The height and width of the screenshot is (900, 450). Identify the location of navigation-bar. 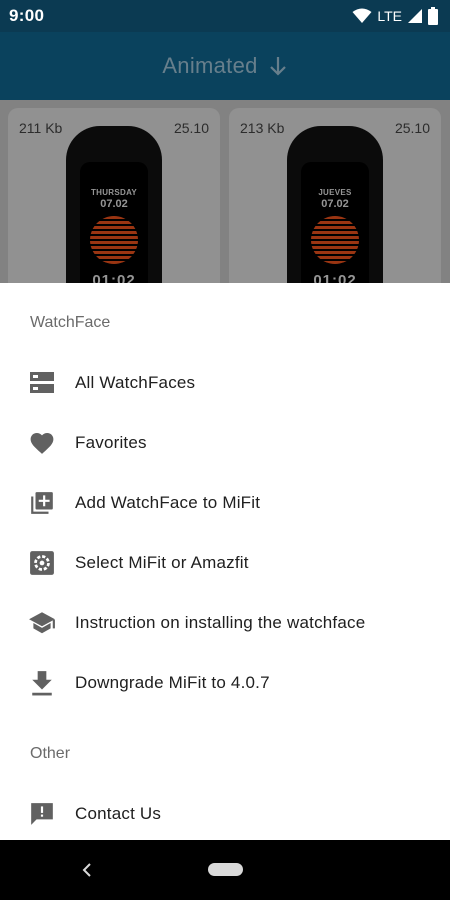
(225, 870).